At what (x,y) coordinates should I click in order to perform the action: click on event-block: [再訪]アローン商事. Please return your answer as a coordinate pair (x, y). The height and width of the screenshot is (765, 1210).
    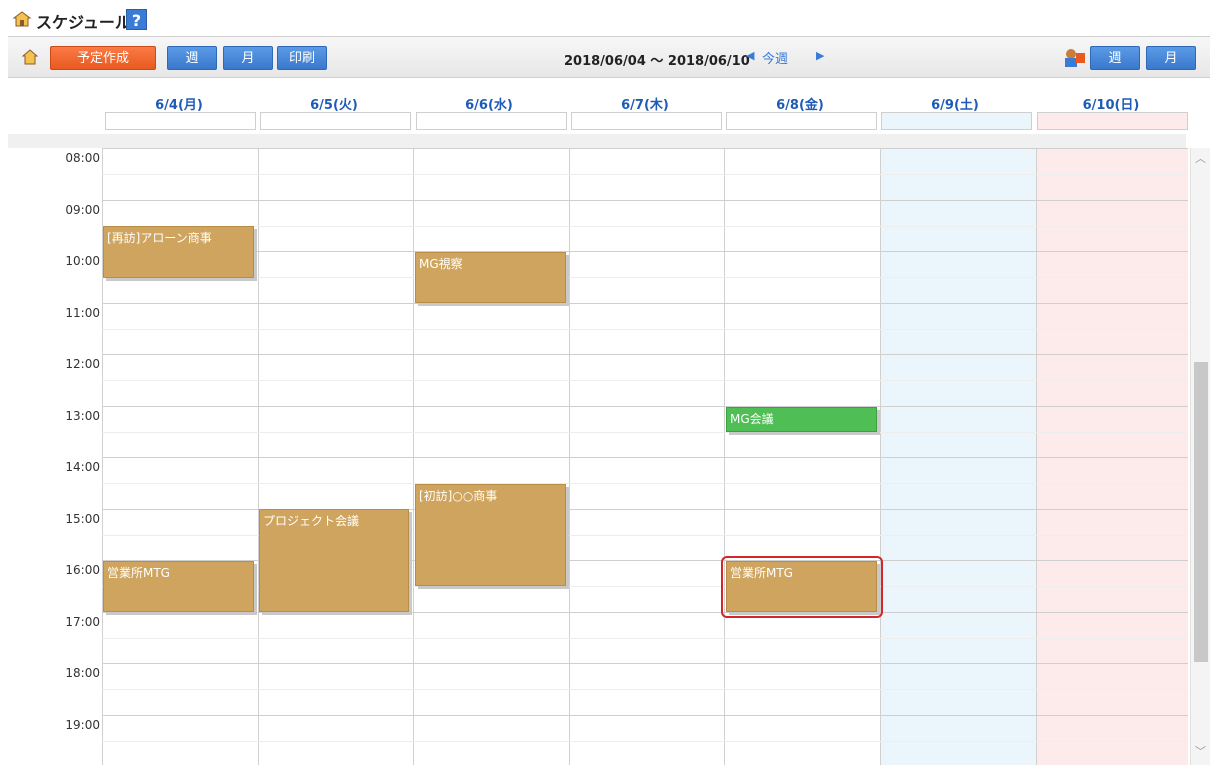
    Looking at the image, I should click on (178, 252).